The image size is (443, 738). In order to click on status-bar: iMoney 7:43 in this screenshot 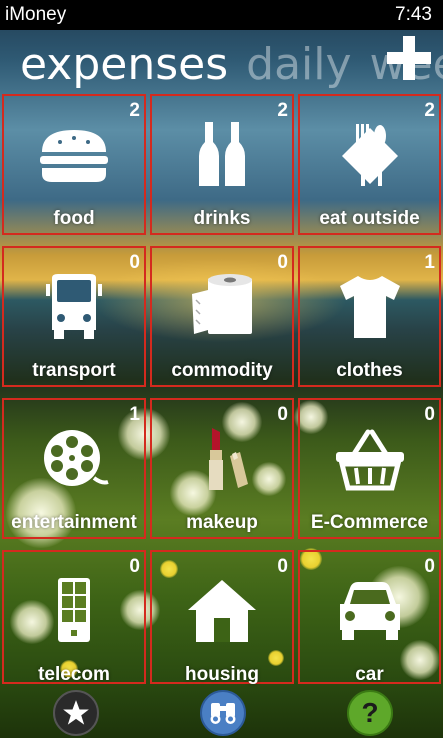, I will do `click(221, 15)`.